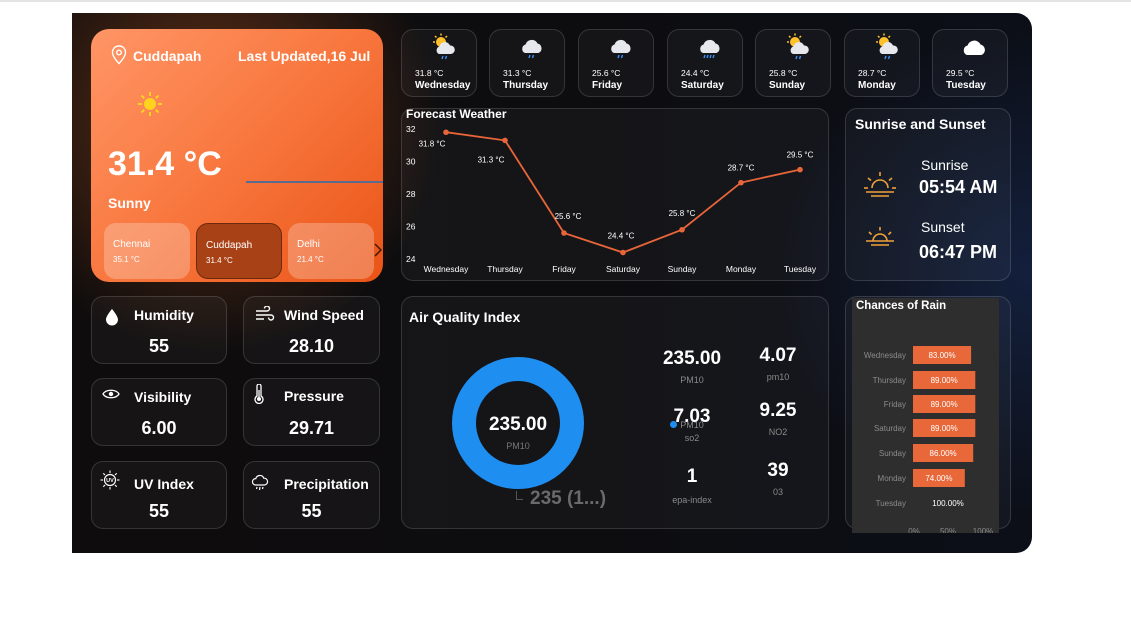  I want to click on x-tick-label: Monday, so click(741, 269).